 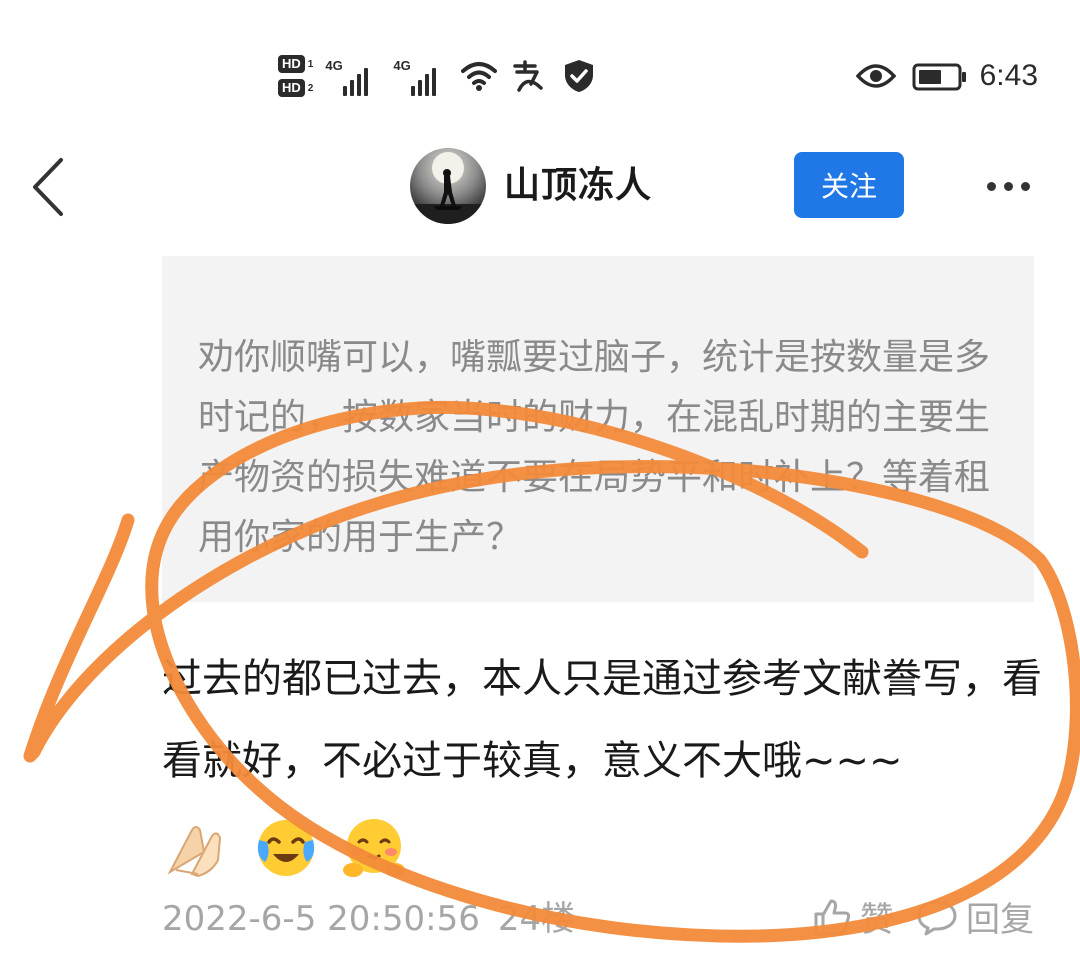 I want to click on wifi-icon, so click(x=479, y=76).